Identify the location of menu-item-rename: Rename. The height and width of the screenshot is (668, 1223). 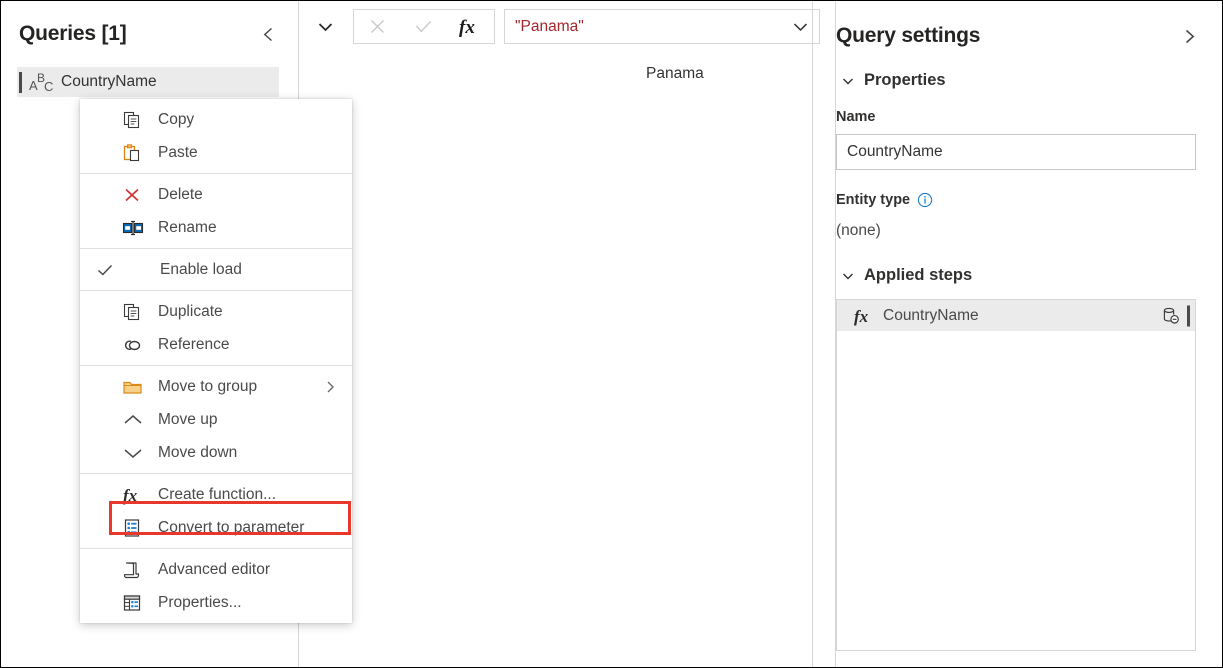
(216, 227).